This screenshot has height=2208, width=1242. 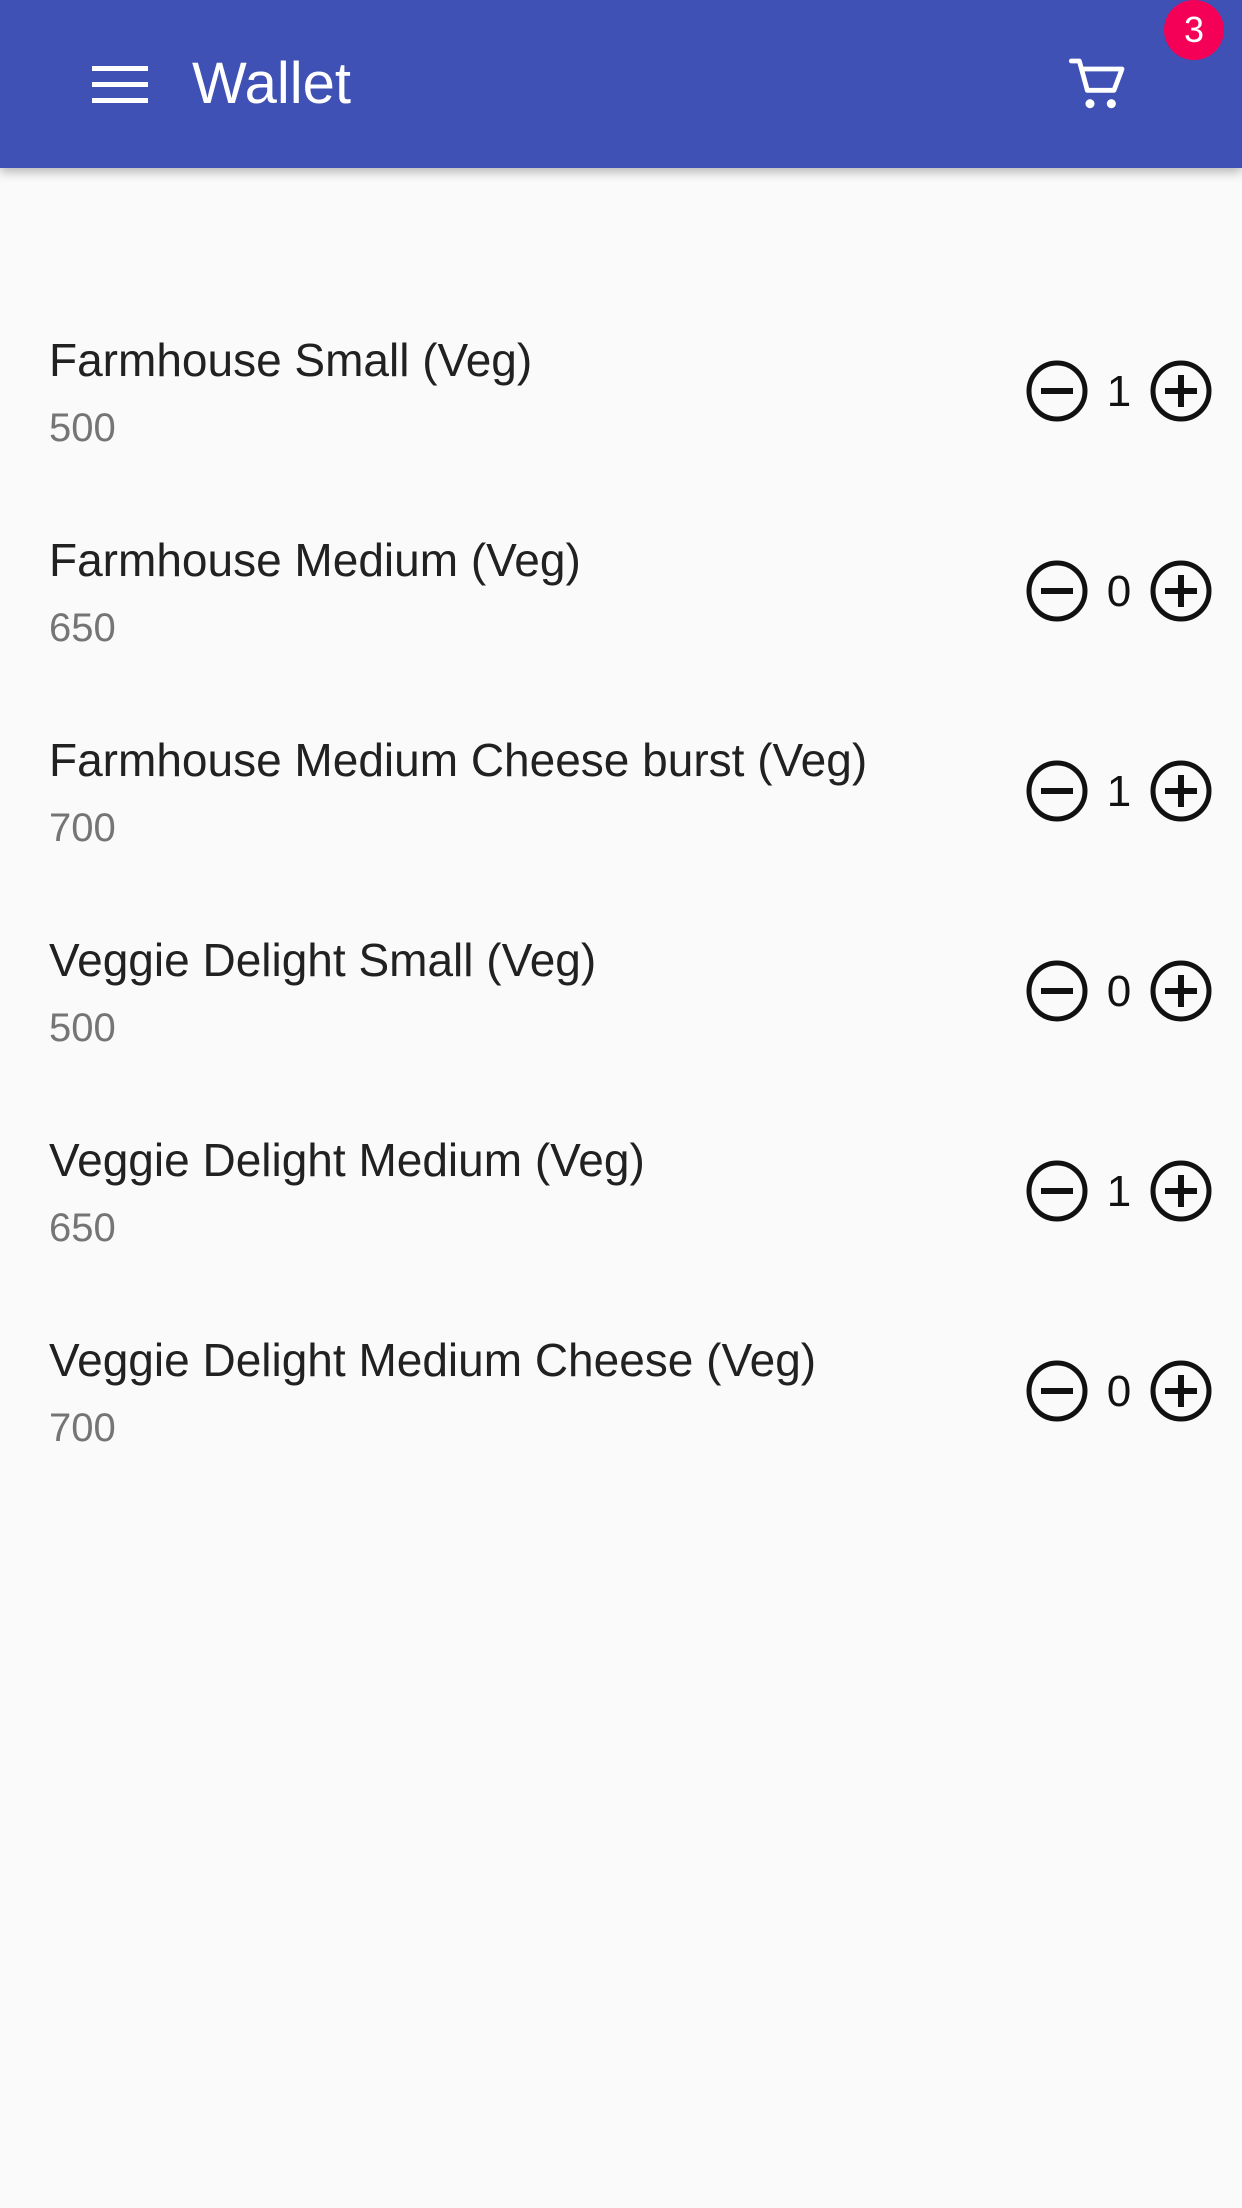 I want to click on list-item: Veggie Delight Medium (Veg) 650 1, so click(x=621, y=1200).